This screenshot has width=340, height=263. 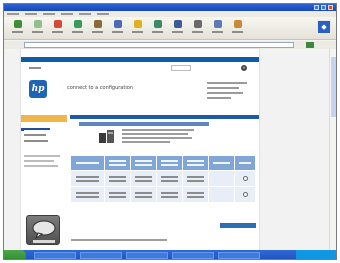 I want to click on table-header-row, so click(x=163, y=163).